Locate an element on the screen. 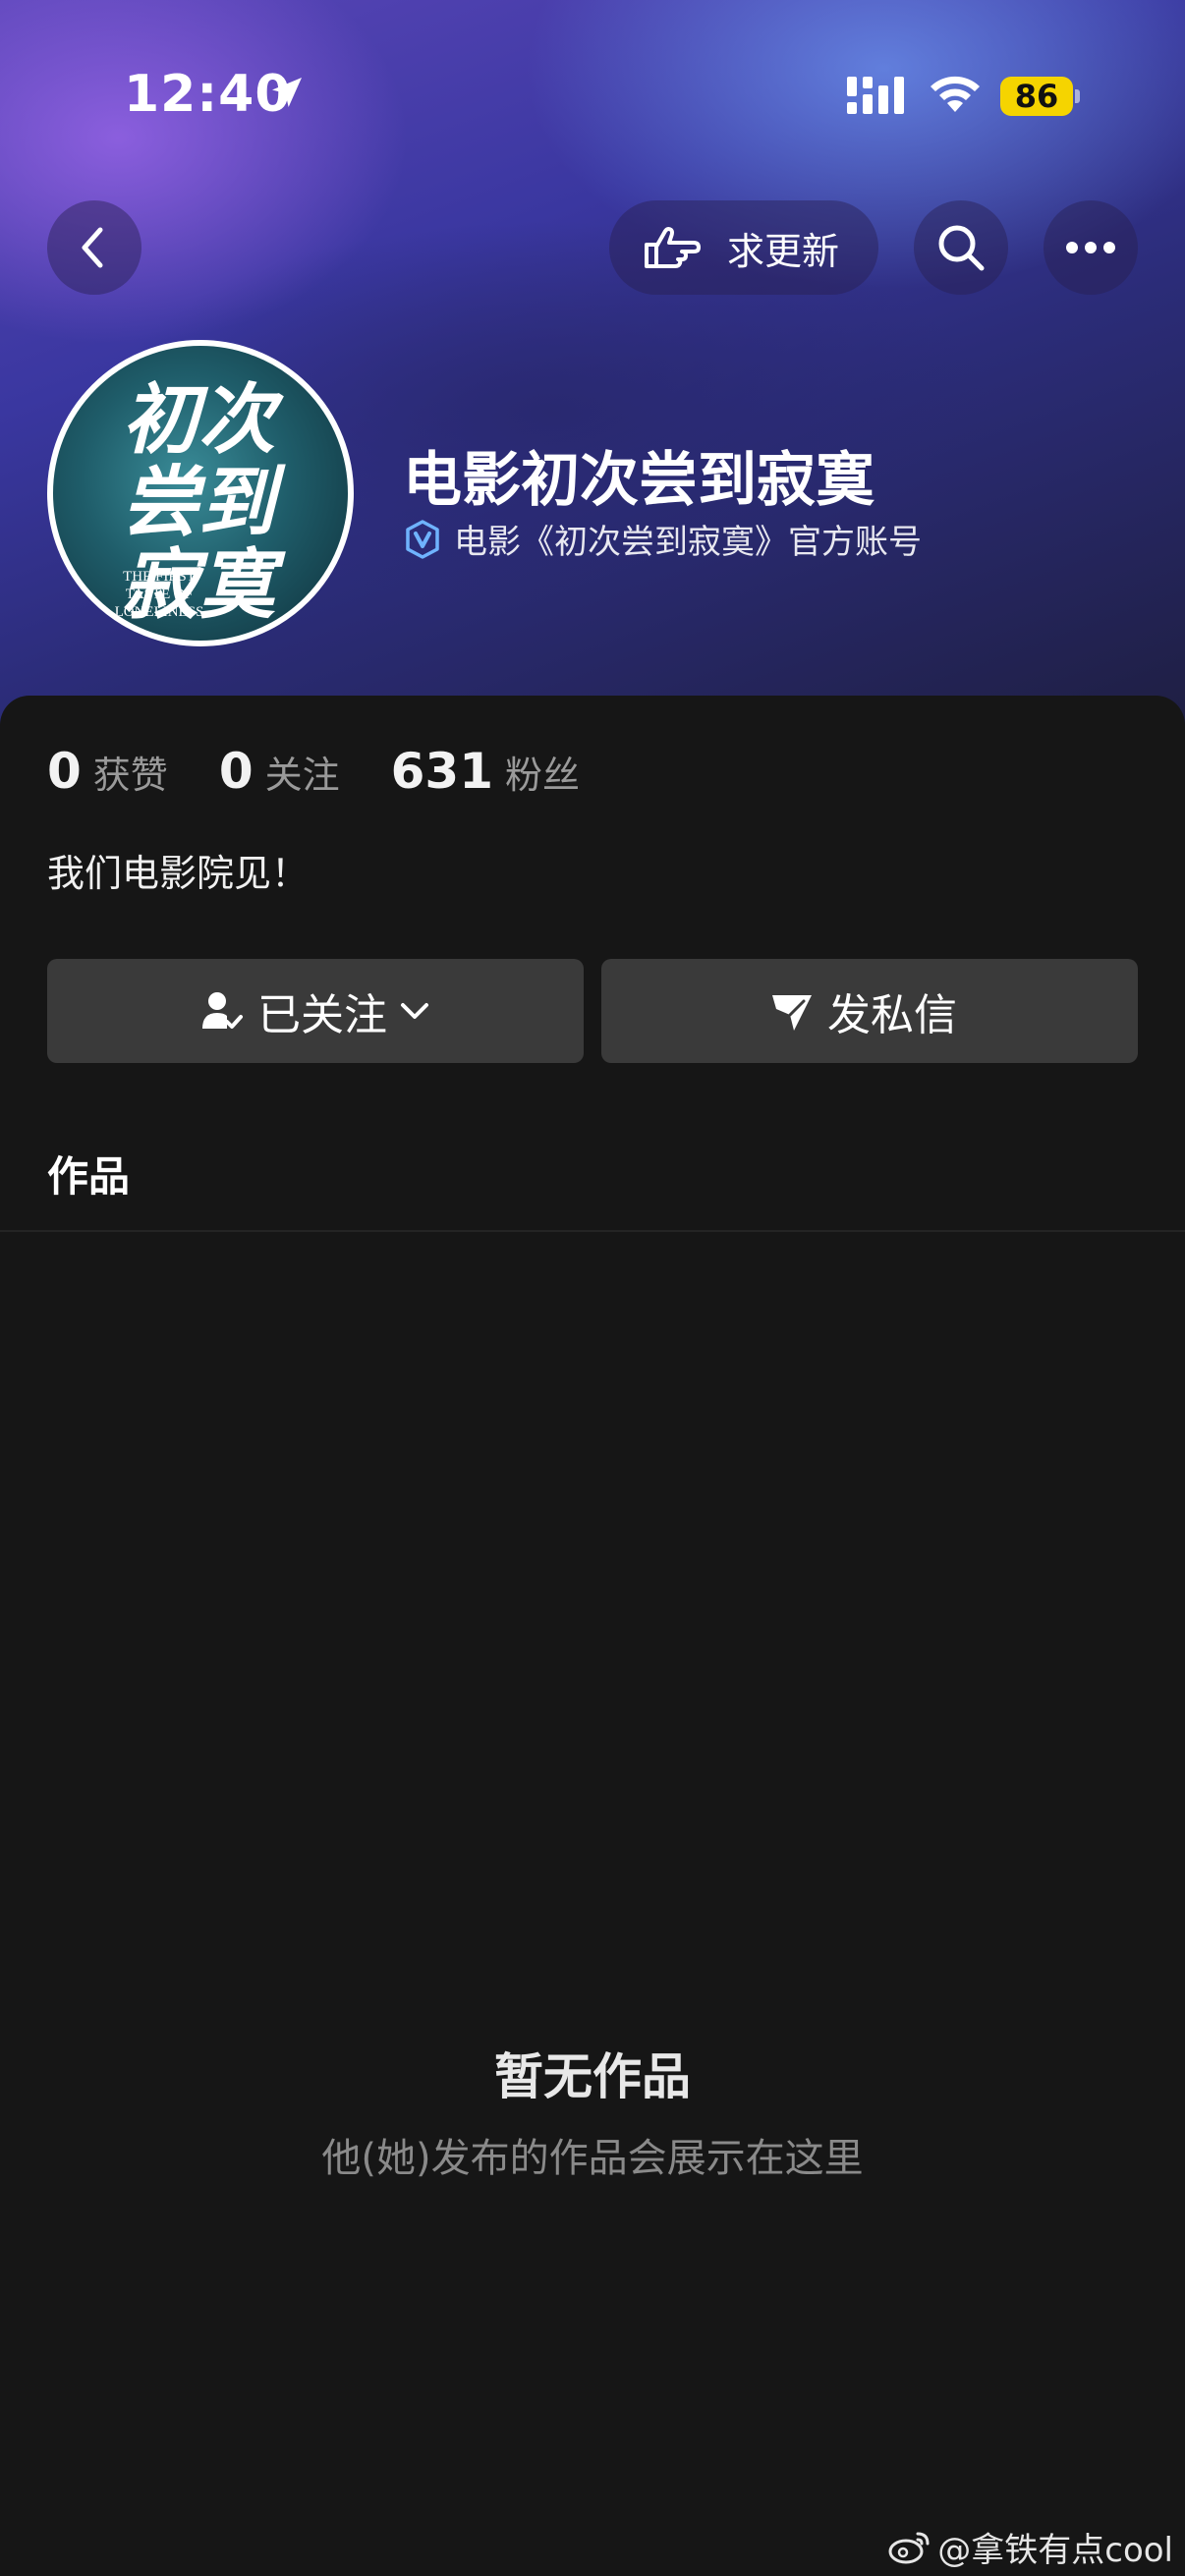 Image resolution: width=1185 pixels, height=2576 pixels. send-paper-plane-icon is located at coordinates (792, 1013).